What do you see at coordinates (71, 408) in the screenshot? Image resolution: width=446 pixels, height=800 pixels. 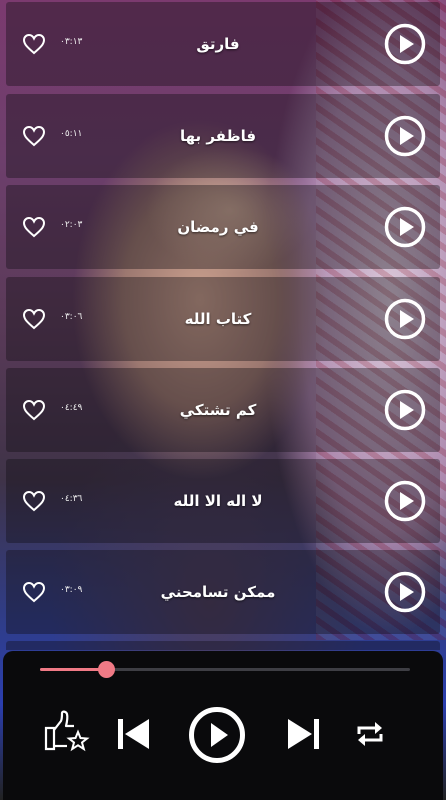 I see `track-duration: ٠٤:٤٩` at bounding box center [71, 408].